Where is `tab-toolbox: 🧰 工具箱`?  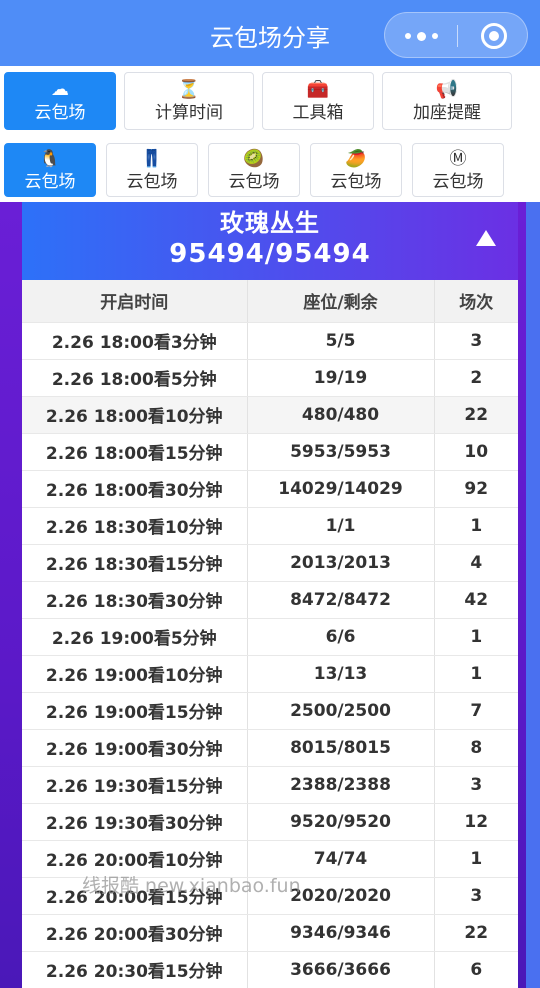 tab-toolbox: 🧰 工具箱 is located at coordinates (318, 101).